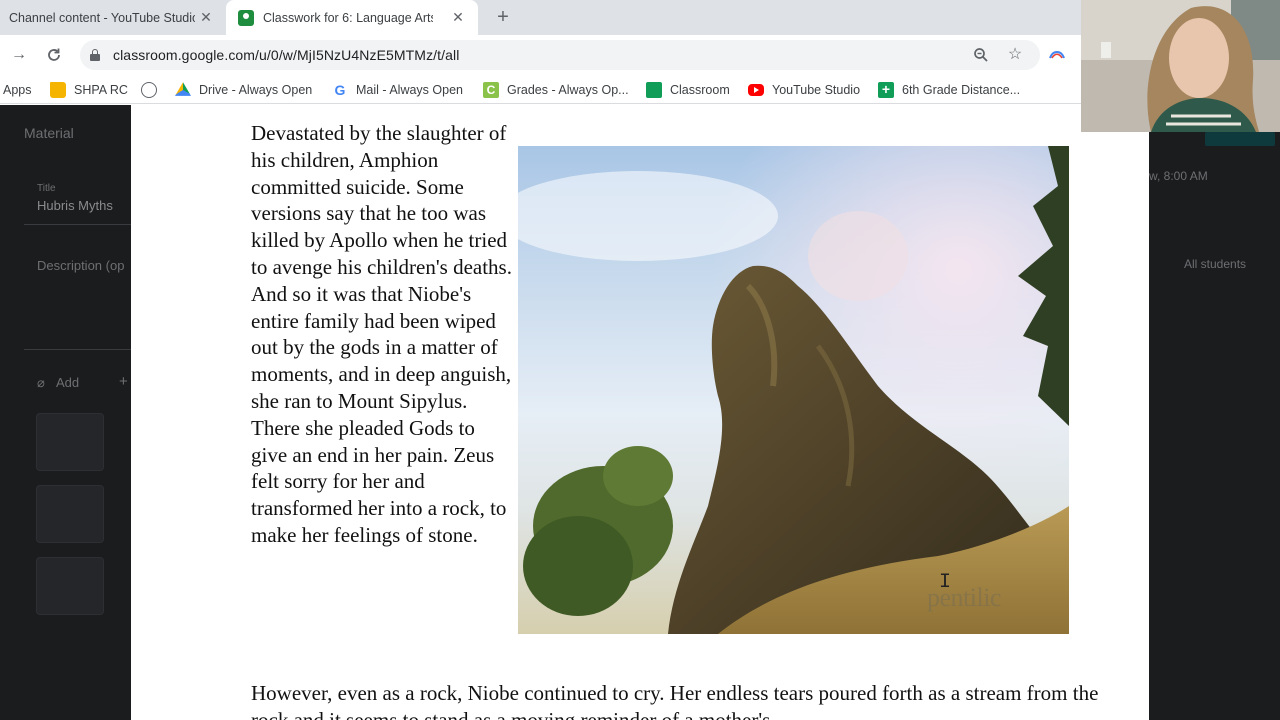  I want to click on schedule-text: w, 8:00 AM, so click(1178, 176).